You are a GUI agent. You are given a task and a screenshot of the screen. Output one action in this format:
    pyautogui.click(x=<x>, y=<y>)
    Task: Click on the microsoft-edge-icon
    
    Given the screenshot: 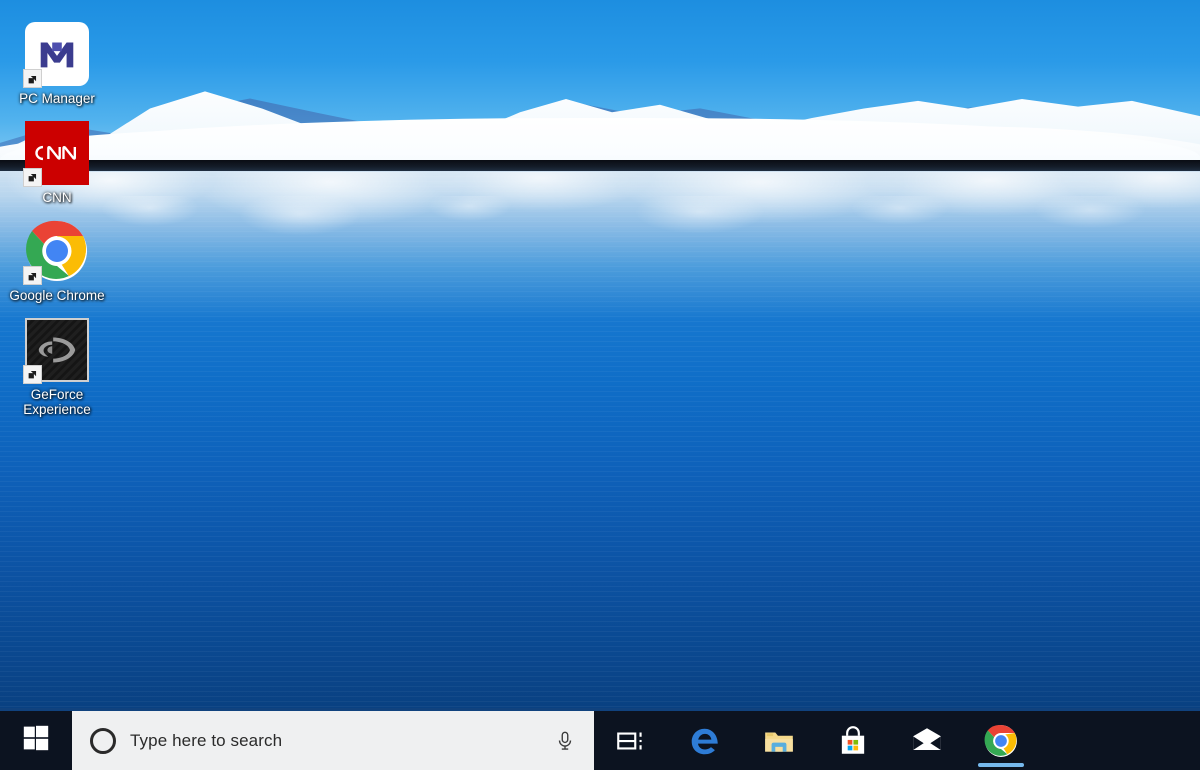 What is the action you would take?
    pyautogui.click(x=705, y=741)
    